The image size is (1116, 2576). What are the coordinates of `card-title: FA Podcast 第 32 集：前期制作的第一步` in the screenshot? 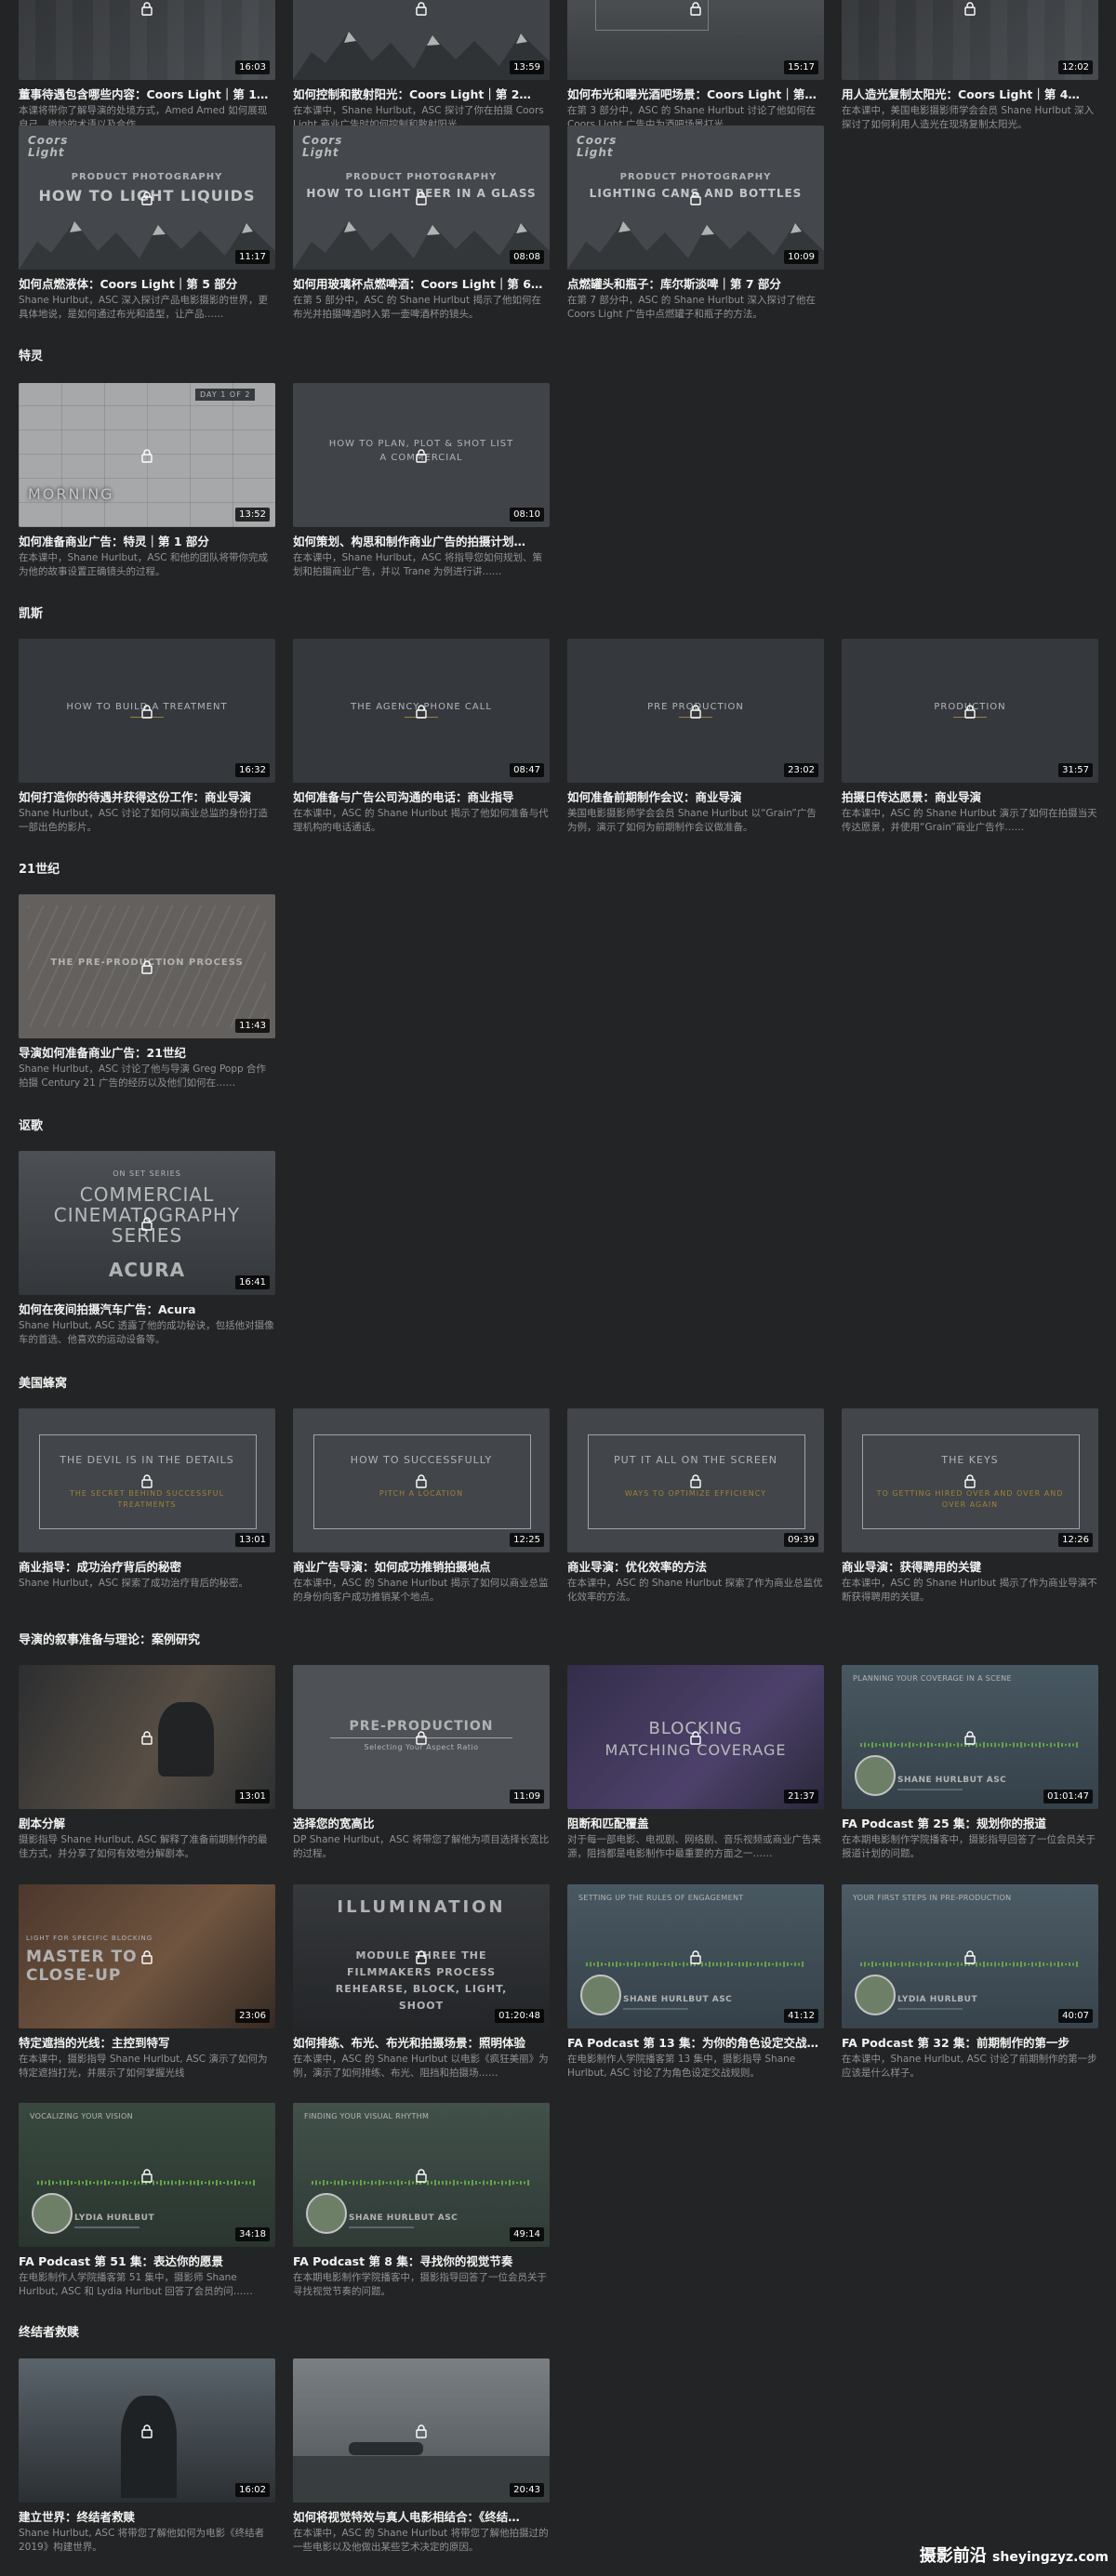 It's located at (970, 2043).